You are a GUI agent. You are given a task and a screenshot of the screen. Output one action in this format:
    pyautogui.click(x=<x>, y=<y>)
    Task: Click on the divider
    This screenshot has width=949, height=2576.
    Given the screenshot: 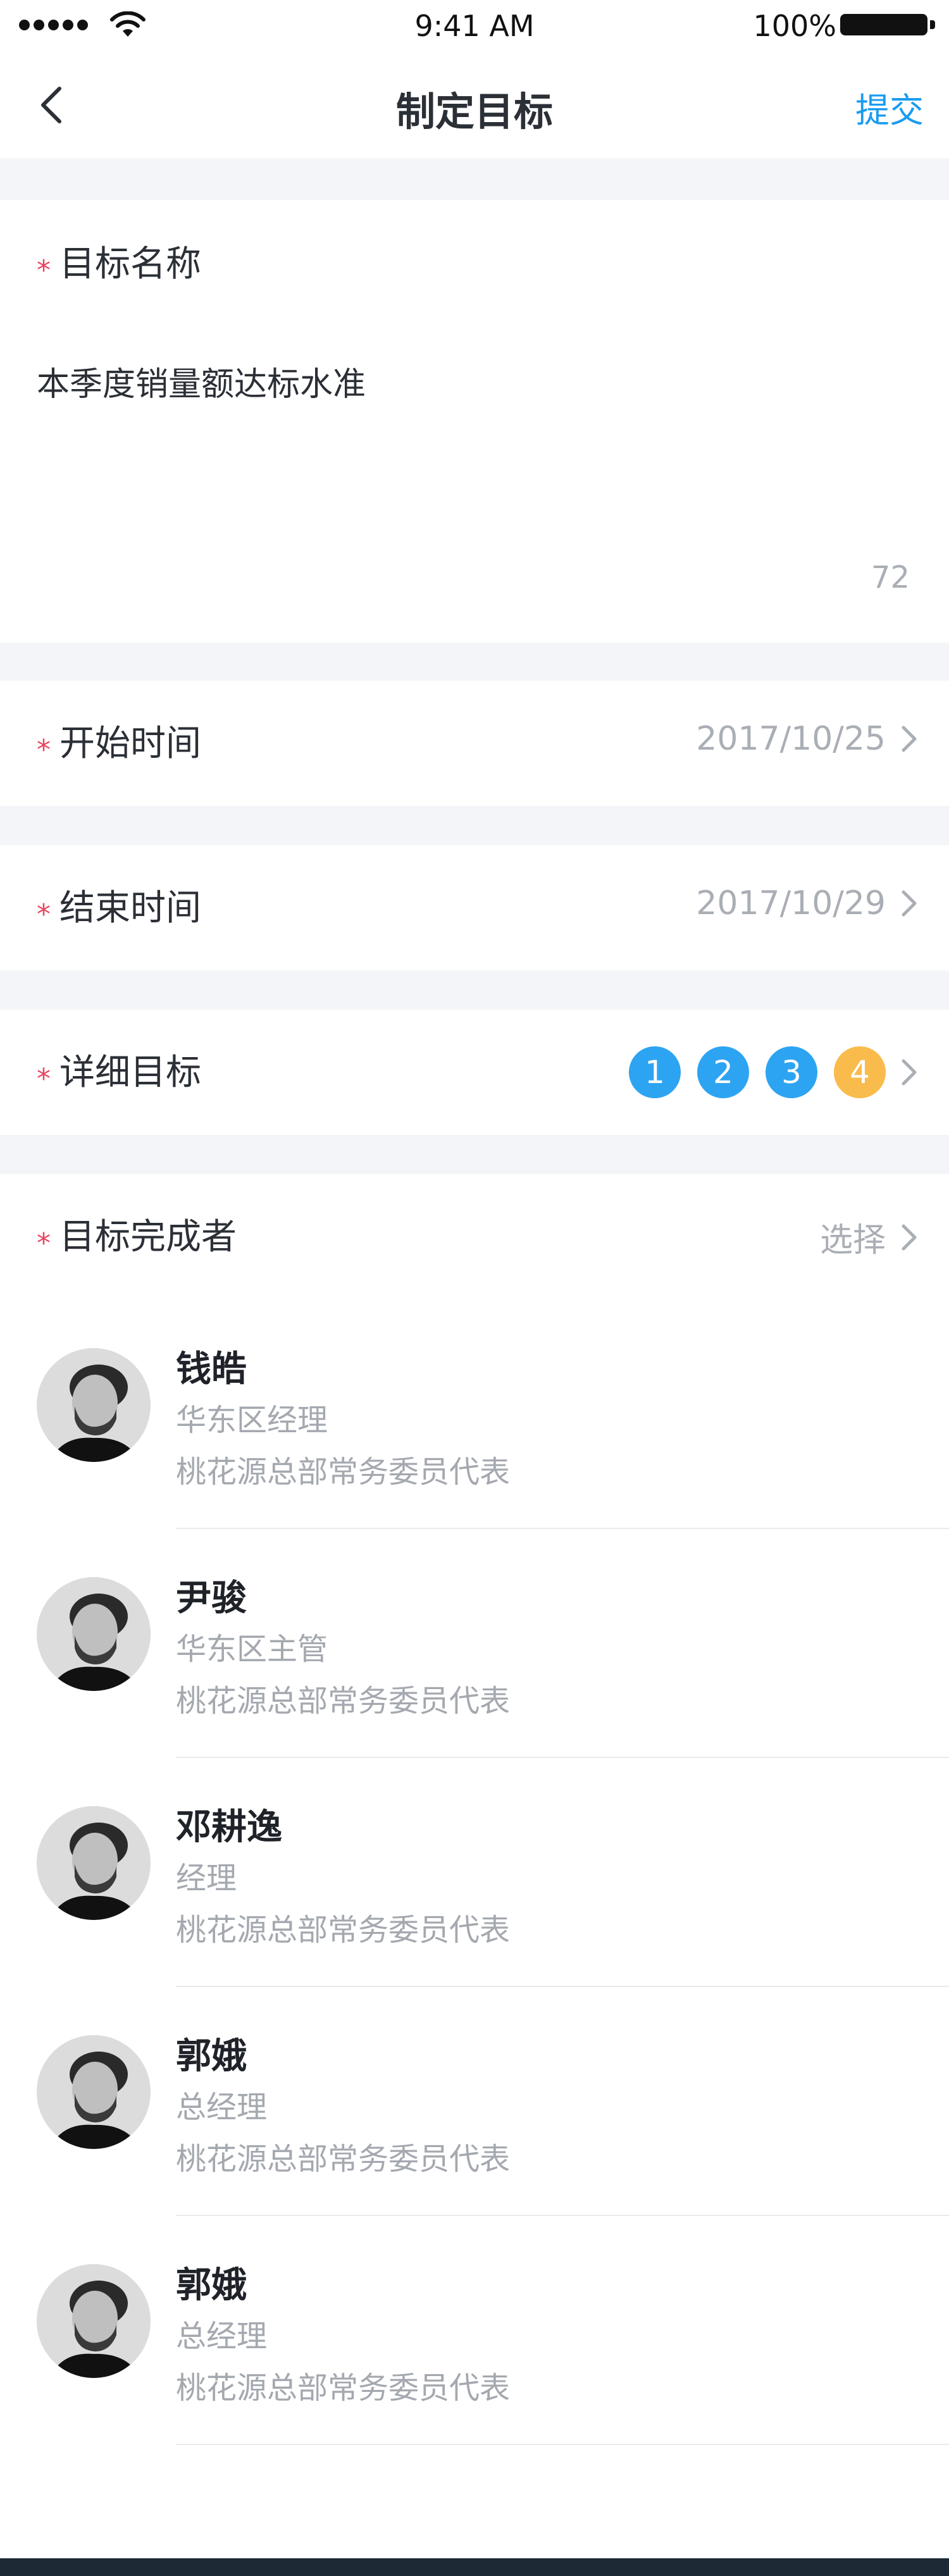 What is the action you would take?
    pyautogui.click(x=562, y=2445)
    